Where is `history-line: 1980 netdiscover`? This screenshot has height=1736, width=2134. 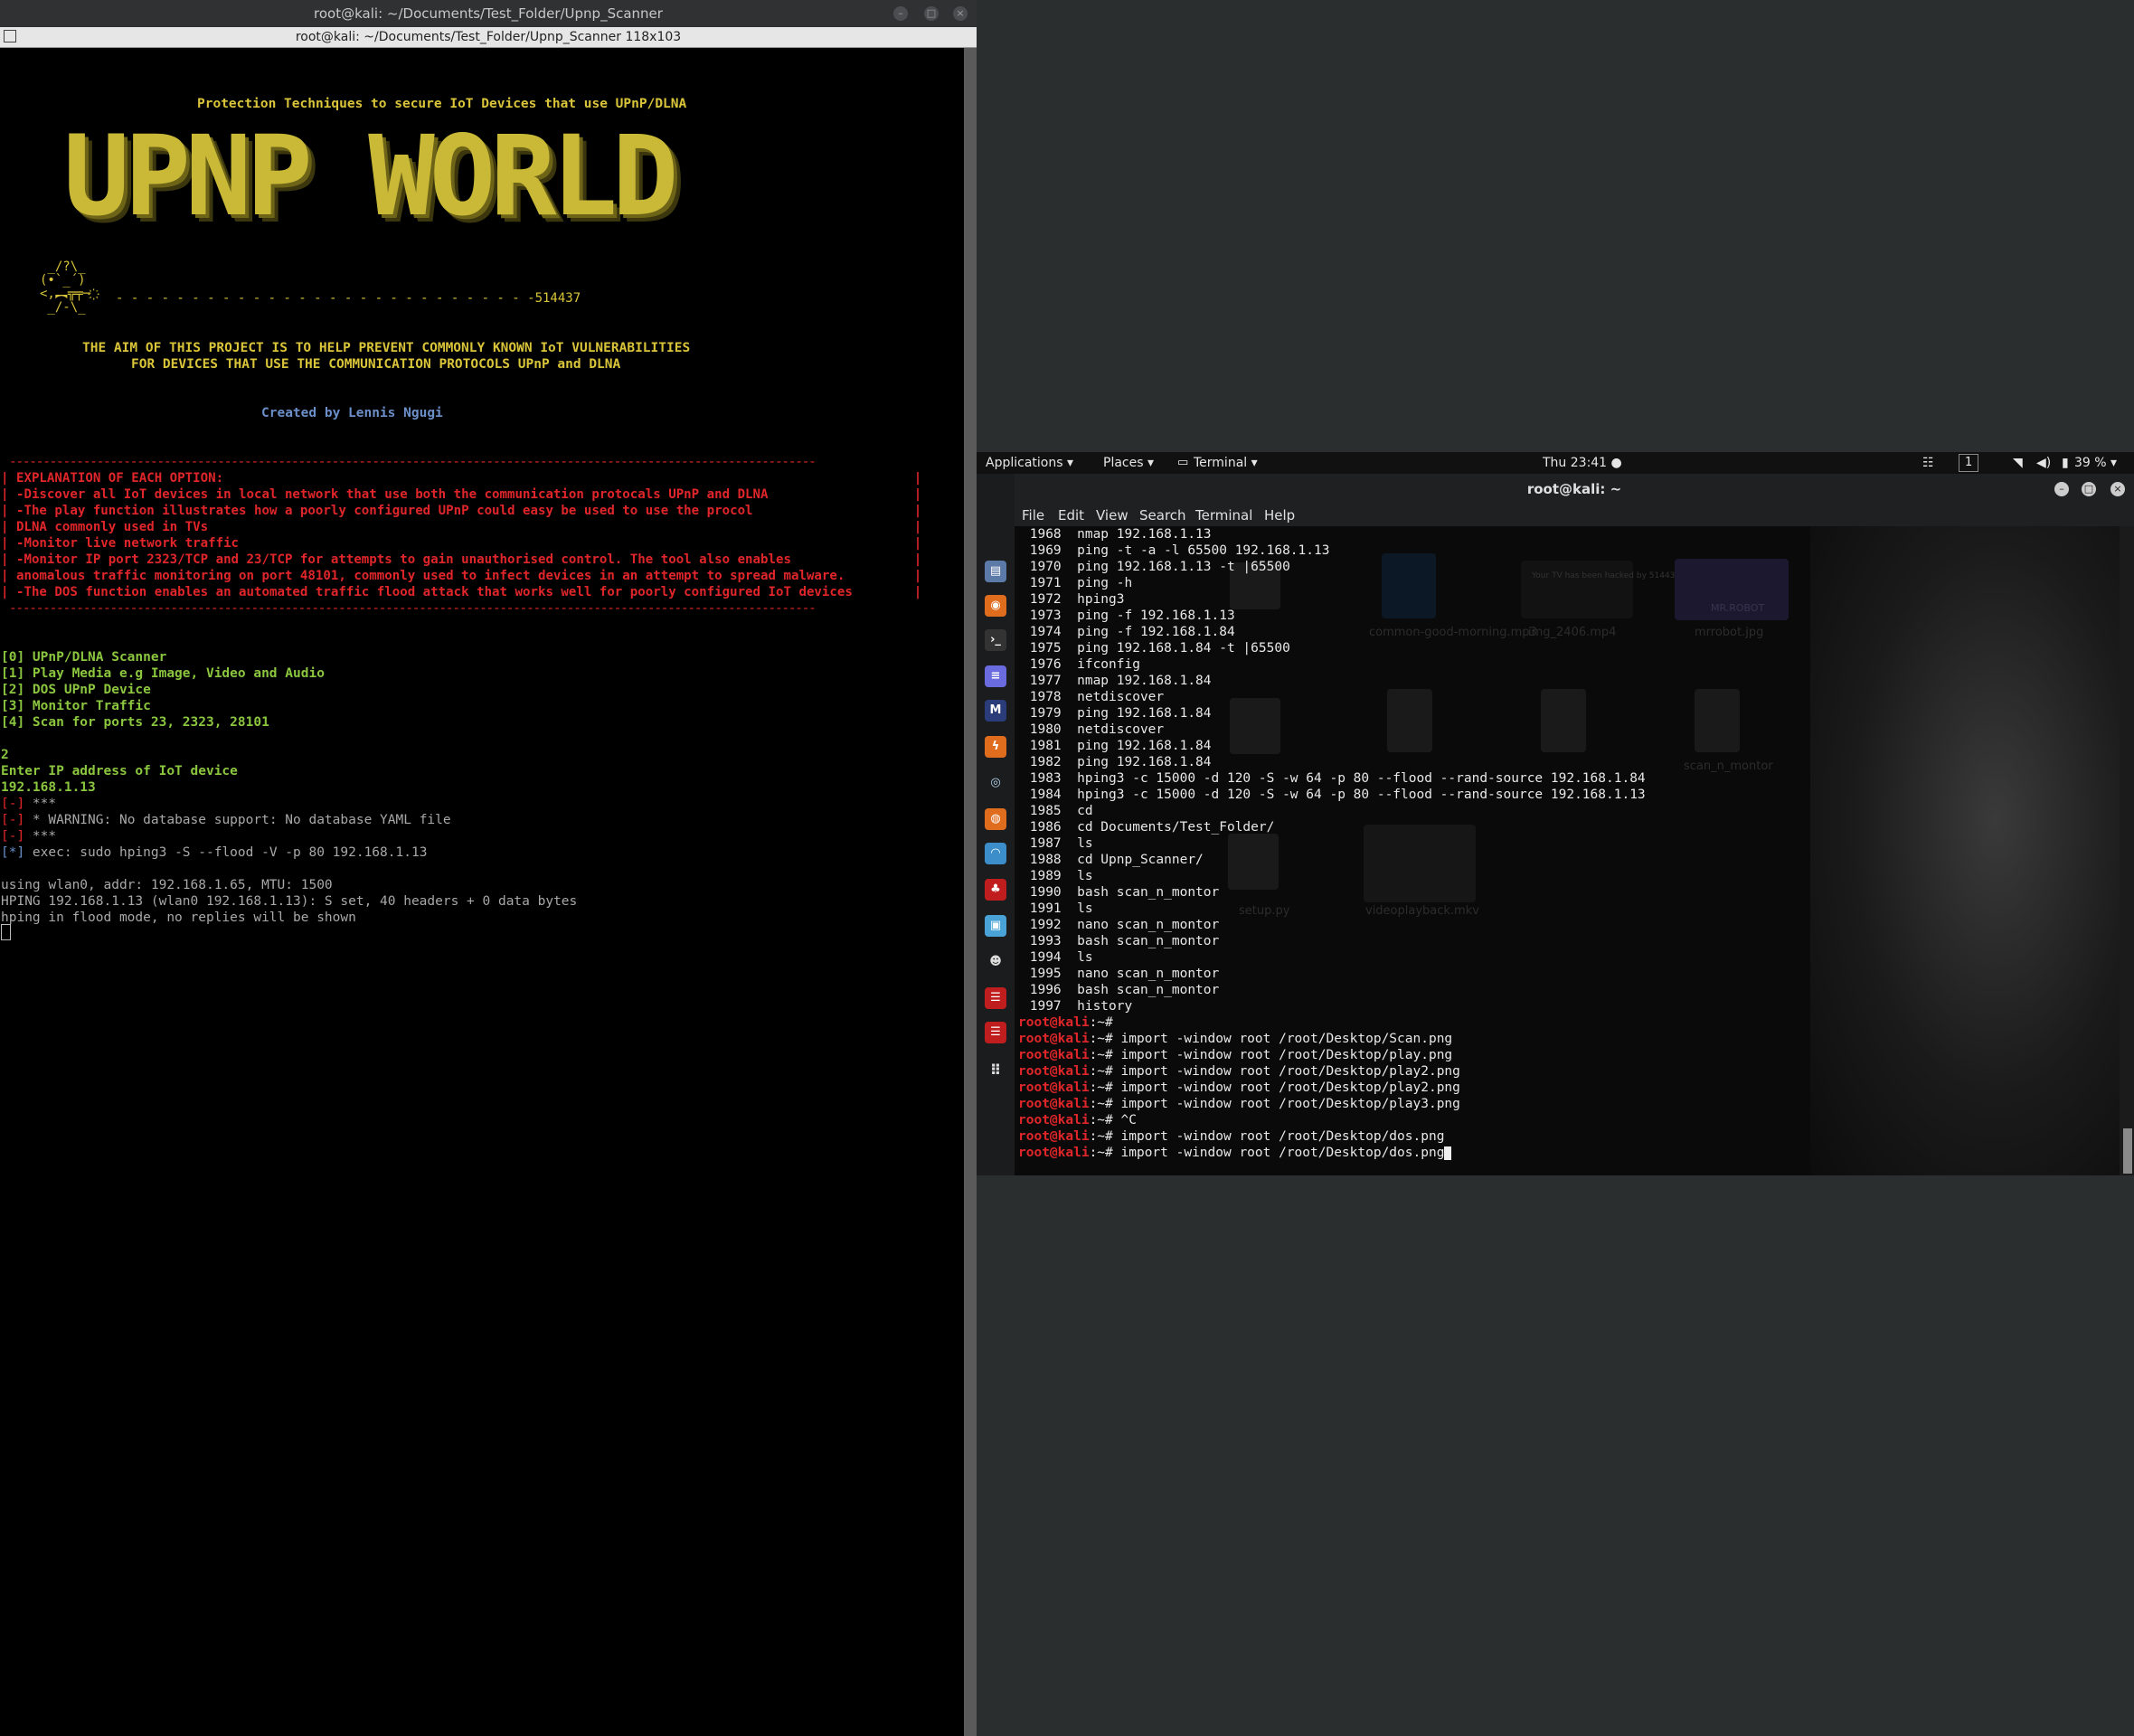
history-line: 1980 netdiscover is located at coordinates (1093, 729).